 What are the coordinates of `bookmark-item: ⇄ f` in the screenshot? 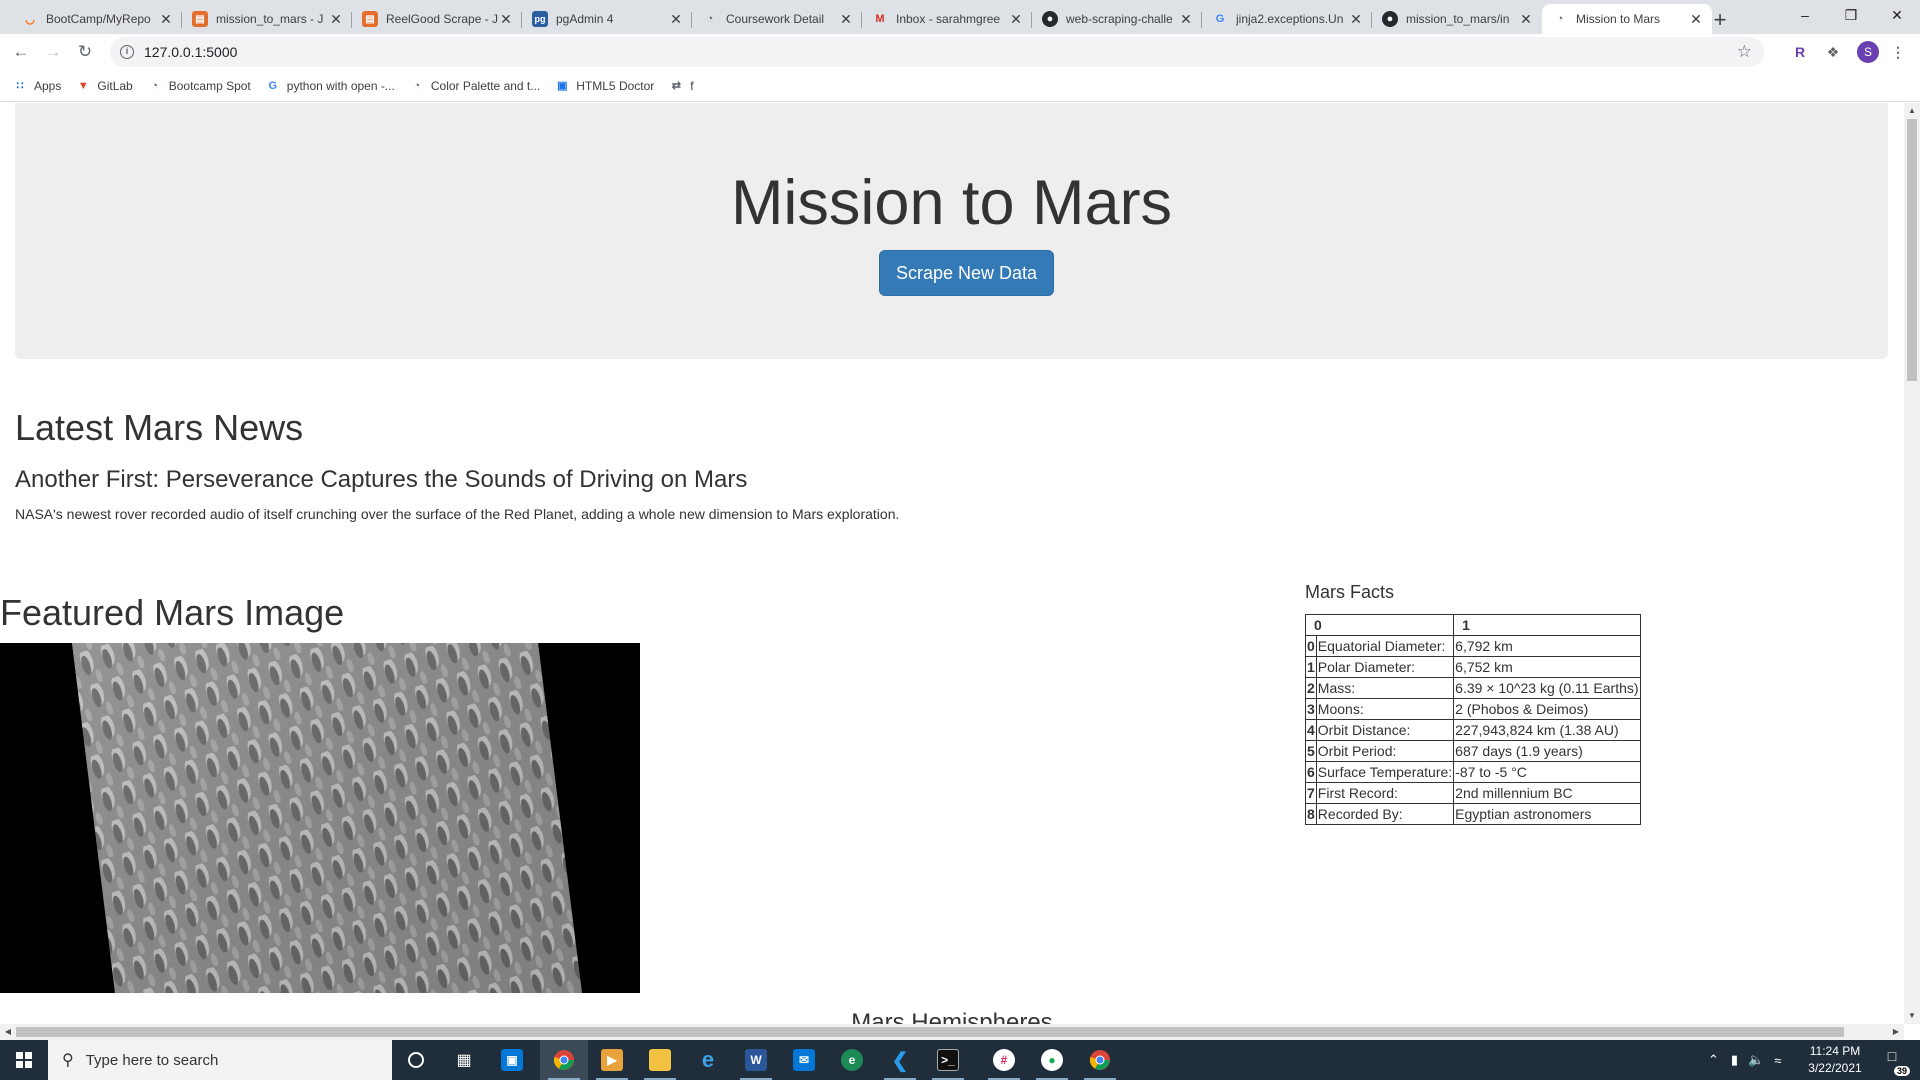 It's located at (681, 86).